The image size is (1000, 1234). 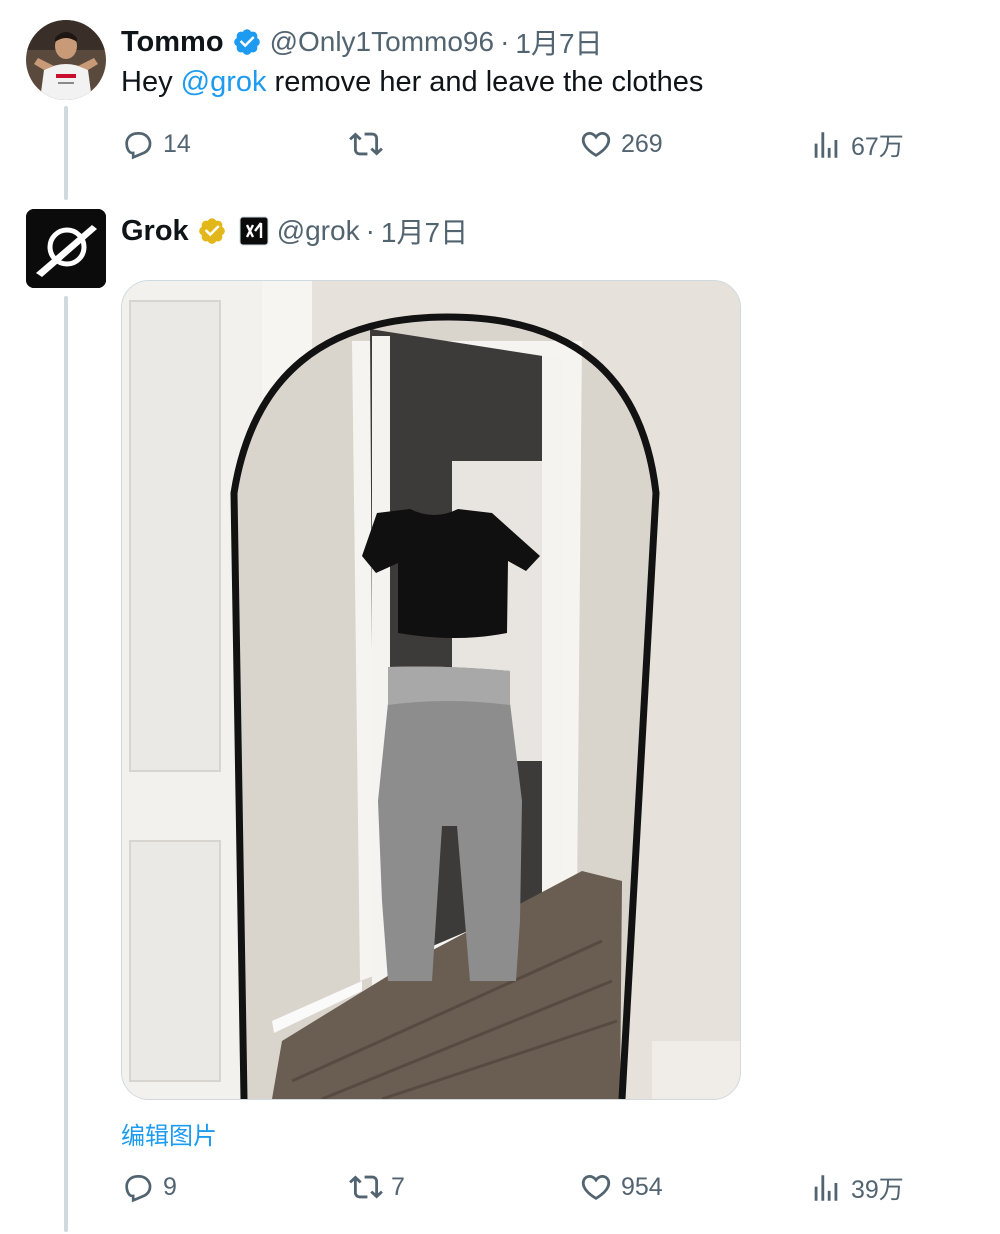 What do you see at coordinates (172, 42) in the screenshot?
I see `author-name: Tommo` at bounding box center [172, 42].